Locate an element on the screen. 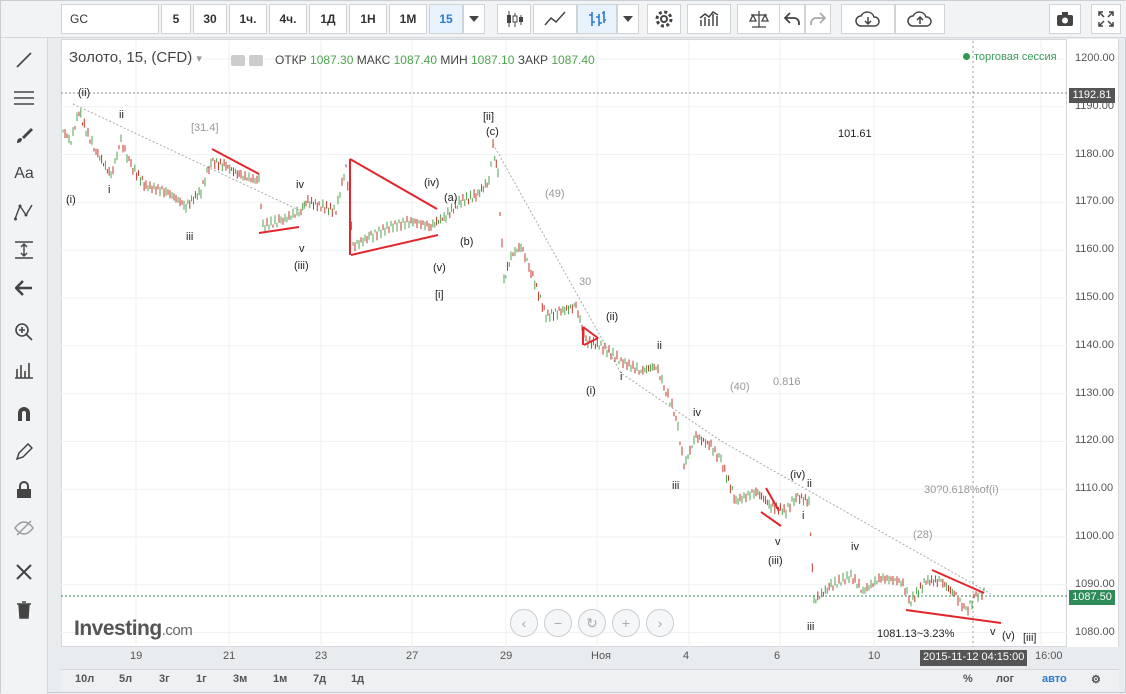 The width and height of the screenshot is (1126, 694). wave-label: (28) is located at coordinates (923, 535).